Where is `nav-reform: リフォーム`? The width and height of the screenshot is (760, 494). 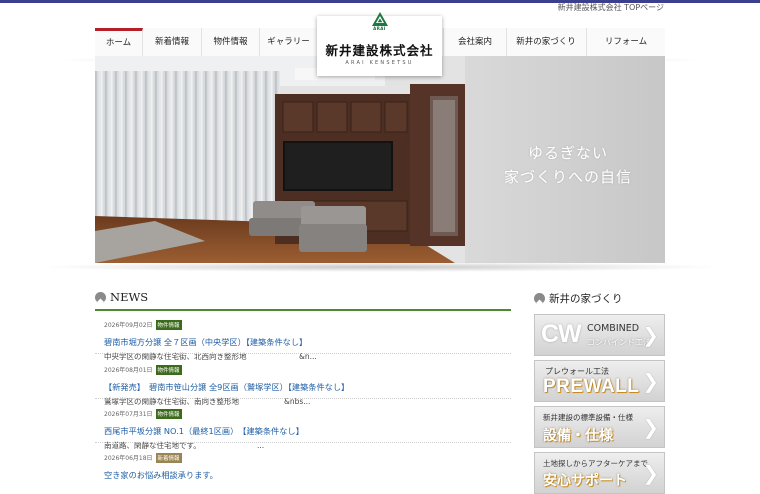
nav-reform: リフォーム is located at coordinates (626, 42).